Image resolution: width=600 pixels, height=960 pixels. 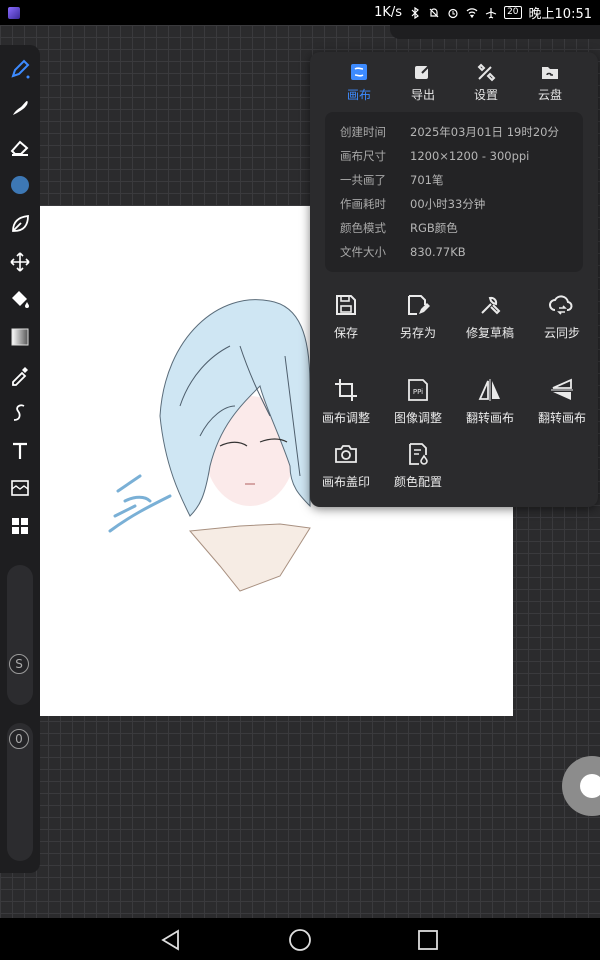 I want to click on opacity-knob: 0, so click(x=19, y=739).